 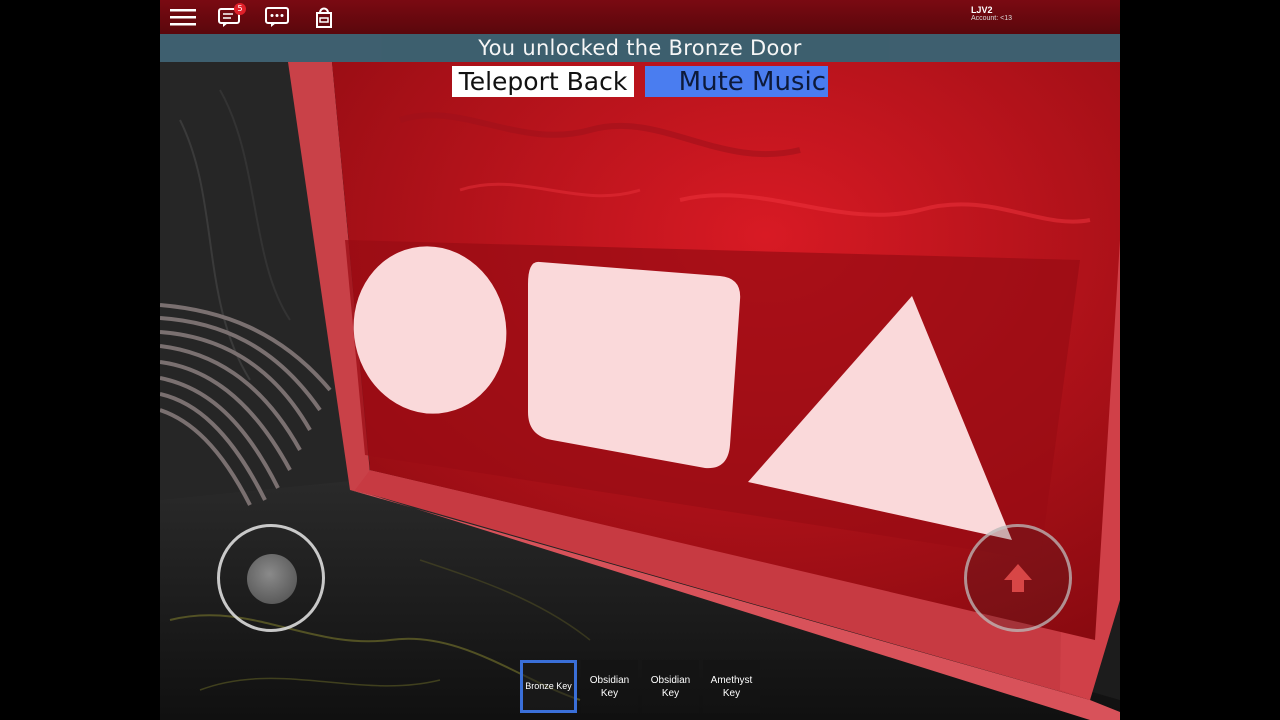 I want to click on jump-arrow-icon, so click(x=1018, y=578).